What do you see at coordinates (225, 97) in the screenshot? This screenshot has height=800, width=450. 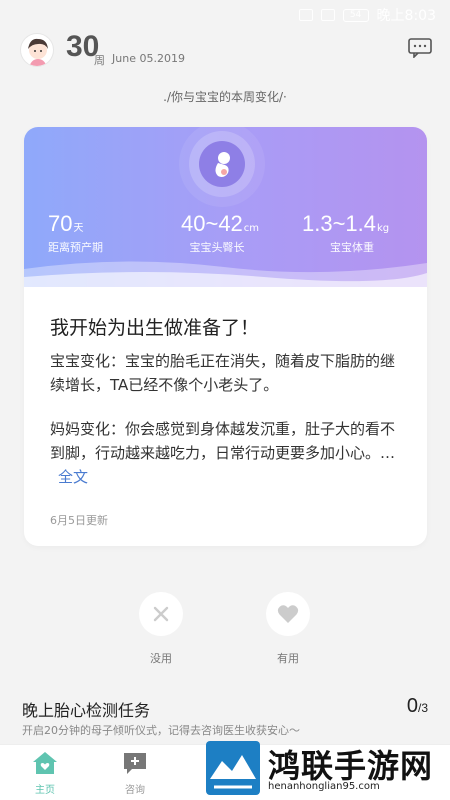 I see `page-subtitle: ./你与宝宝的本周变化/·` at bounding box center [225, 97].